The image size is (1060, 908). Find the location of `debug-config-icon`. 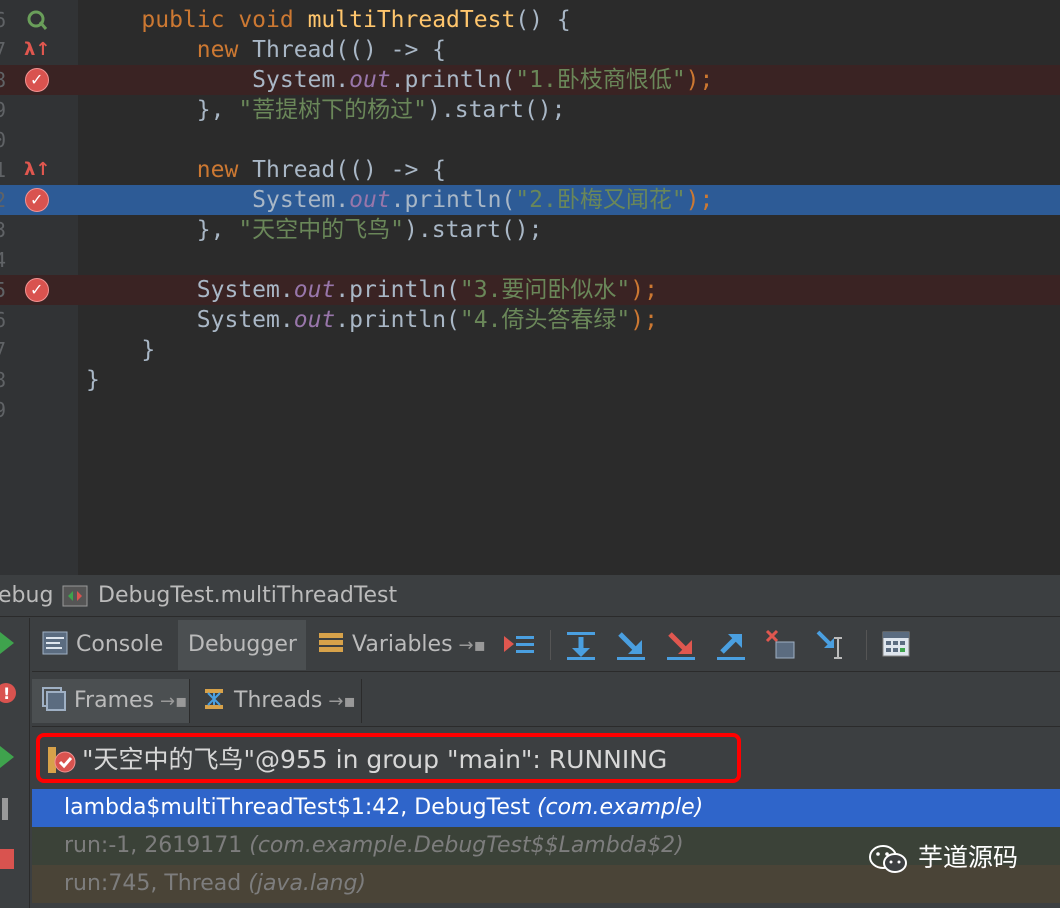

debug-config-icon is located at coordinates (75, 596).